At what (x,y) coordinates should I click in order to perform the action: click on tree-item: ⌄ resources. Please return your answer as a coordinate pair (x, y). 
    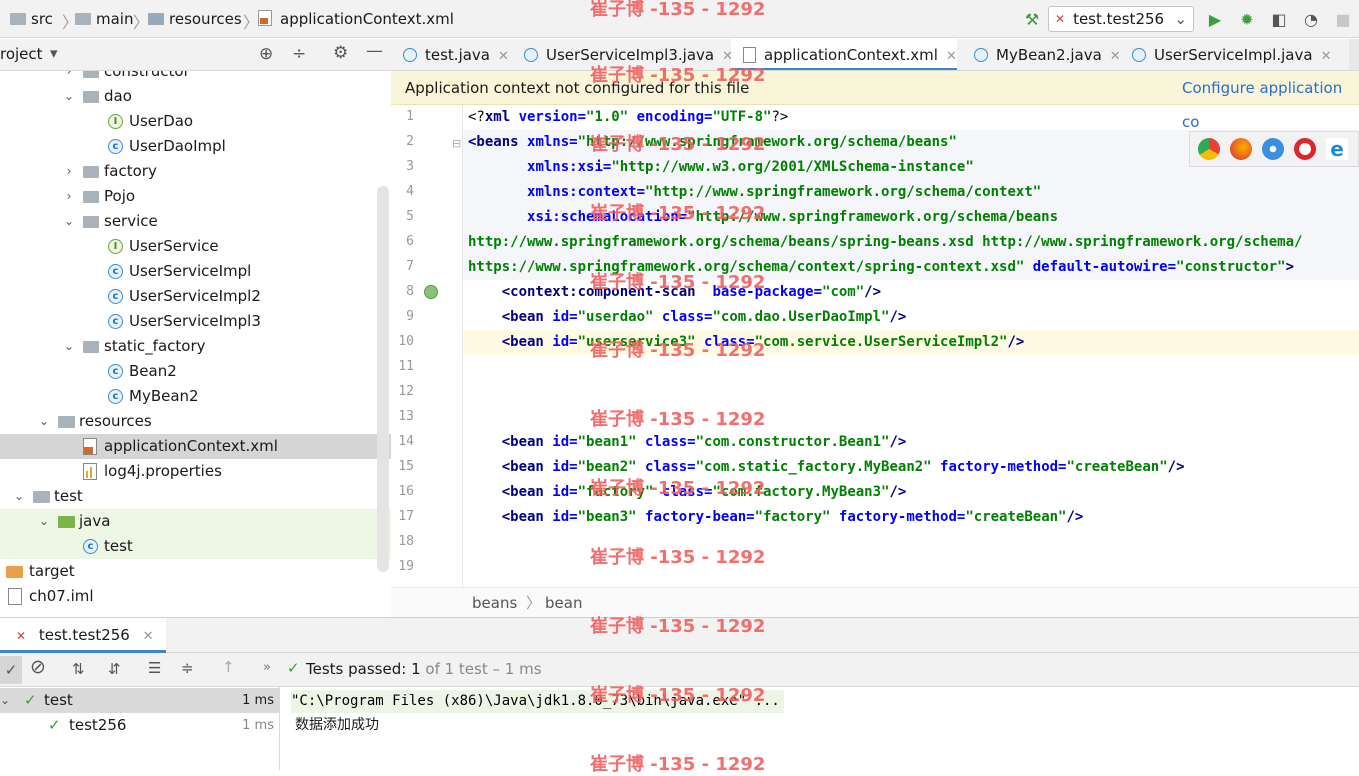
    Looking at the image, I should click on (195, 421).